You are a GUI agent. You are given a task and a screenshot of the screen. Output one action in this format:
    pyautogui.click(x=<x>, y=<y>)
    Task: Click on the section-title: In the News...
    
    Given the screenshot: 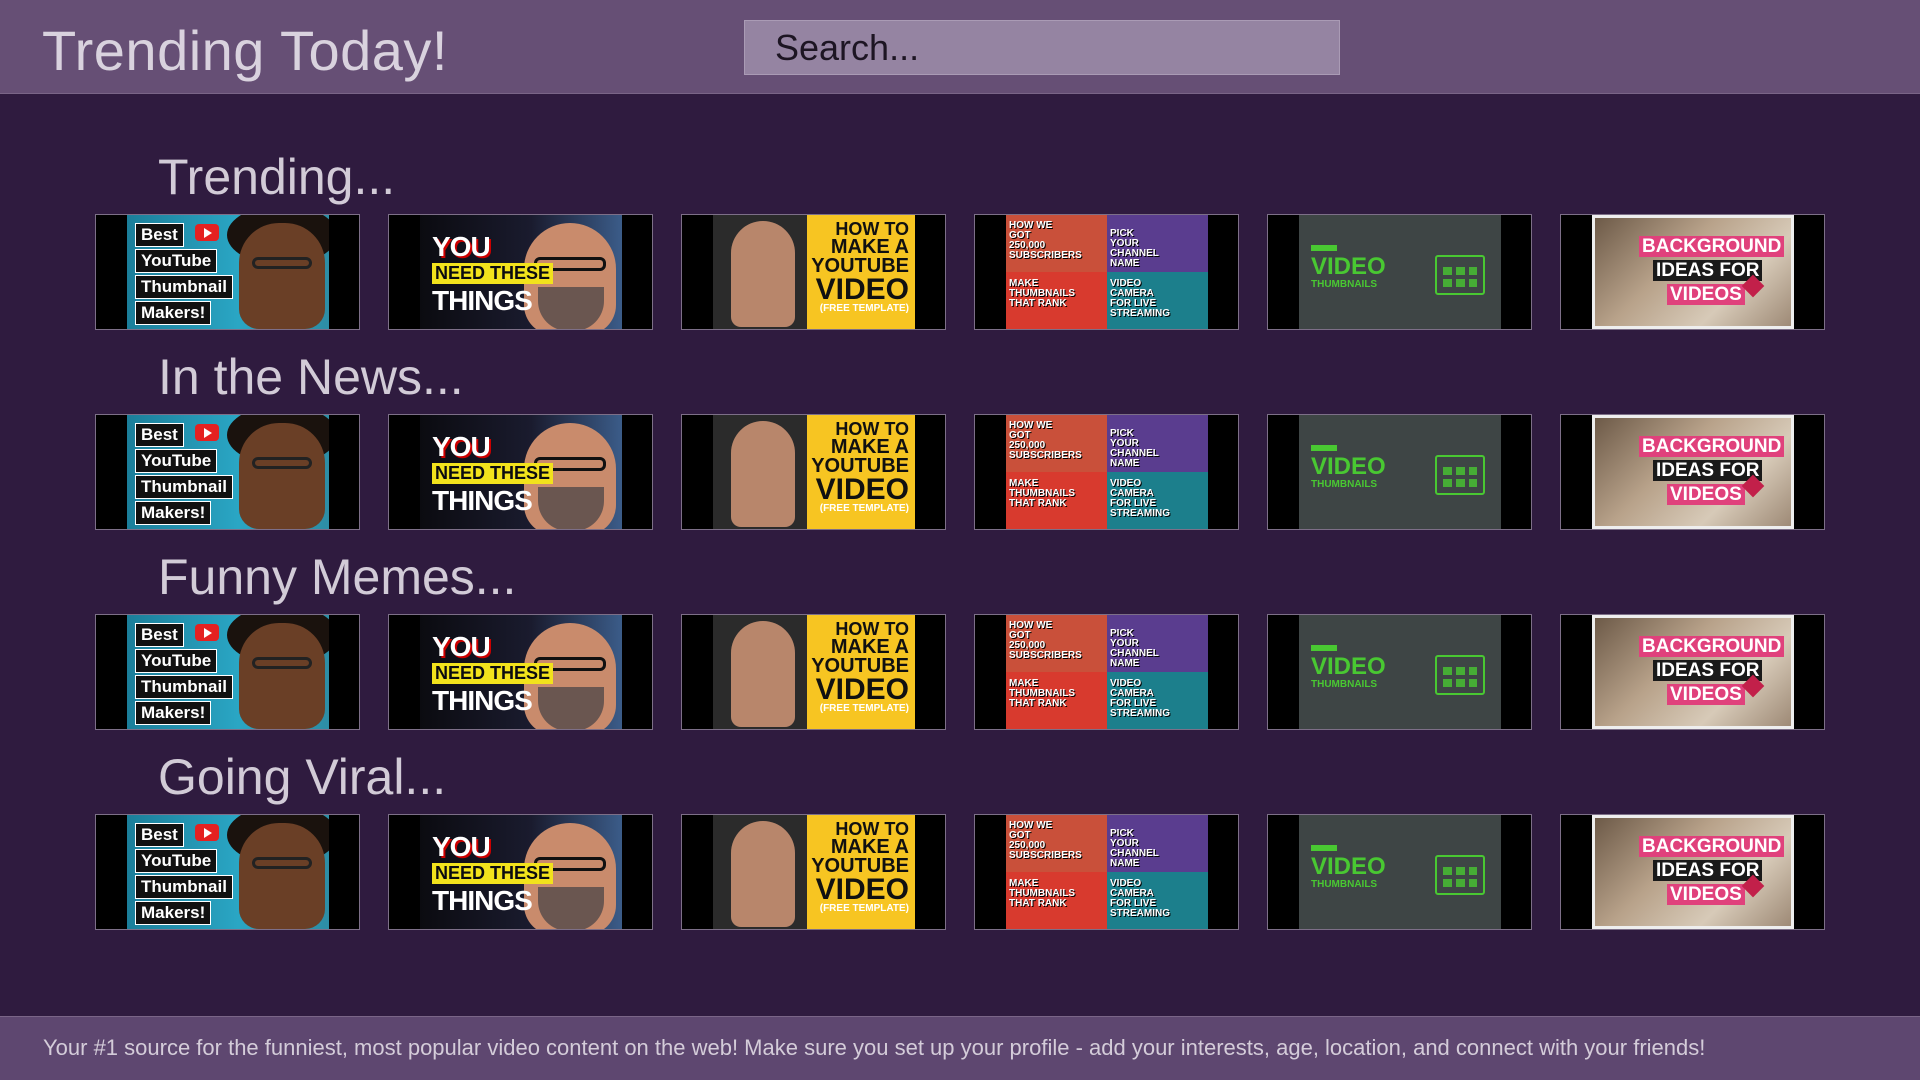 What is the action you would take?
    pyautogui.click(x=311, y=377)
    